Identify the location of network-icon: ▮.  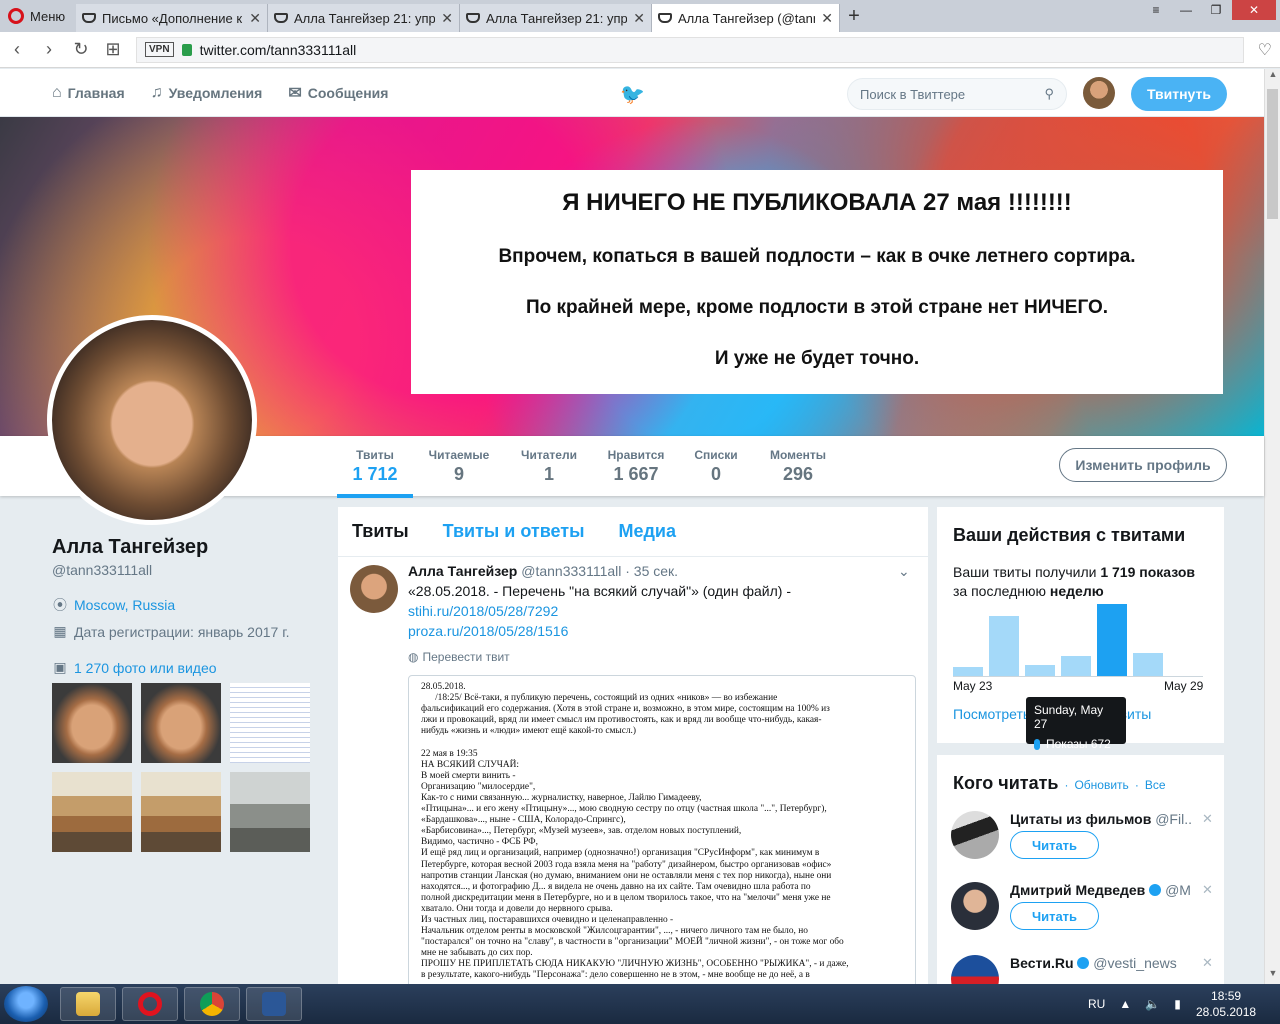
(1177, 1004).